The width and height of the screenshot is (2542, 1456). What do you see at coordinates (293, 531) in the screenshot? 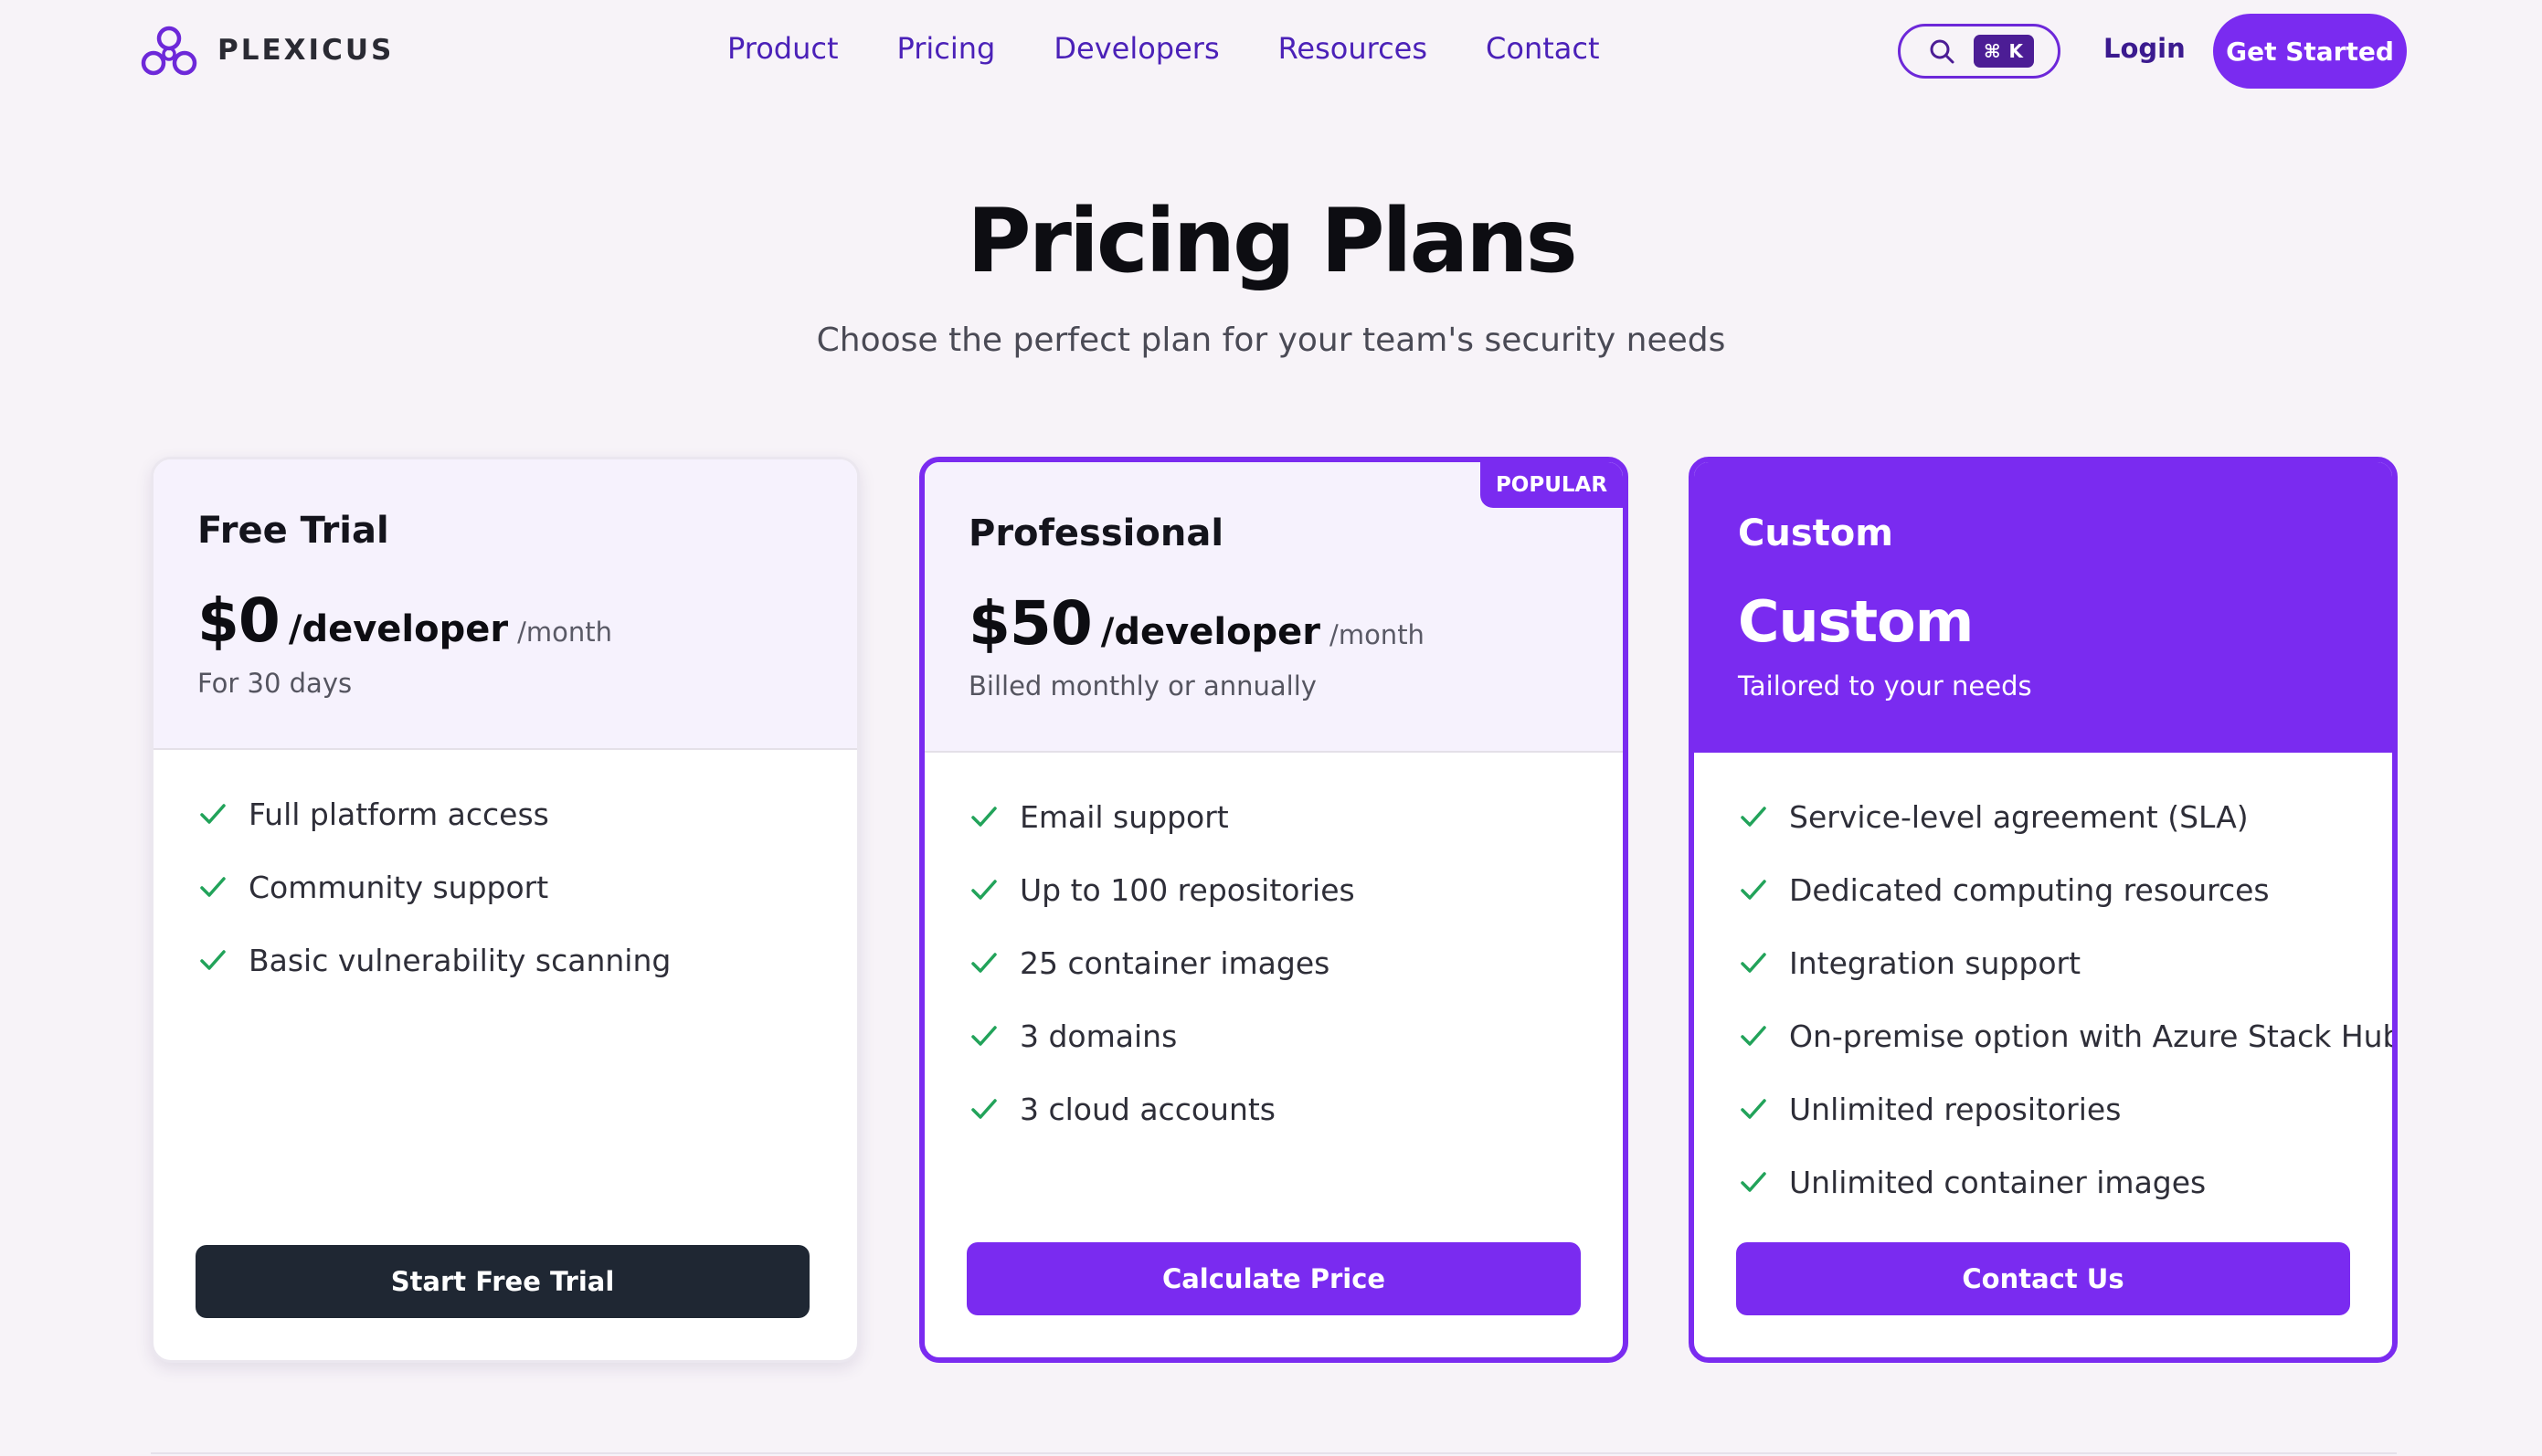
I see `plan-name: Free Trial` at bounding box center [293, 531].